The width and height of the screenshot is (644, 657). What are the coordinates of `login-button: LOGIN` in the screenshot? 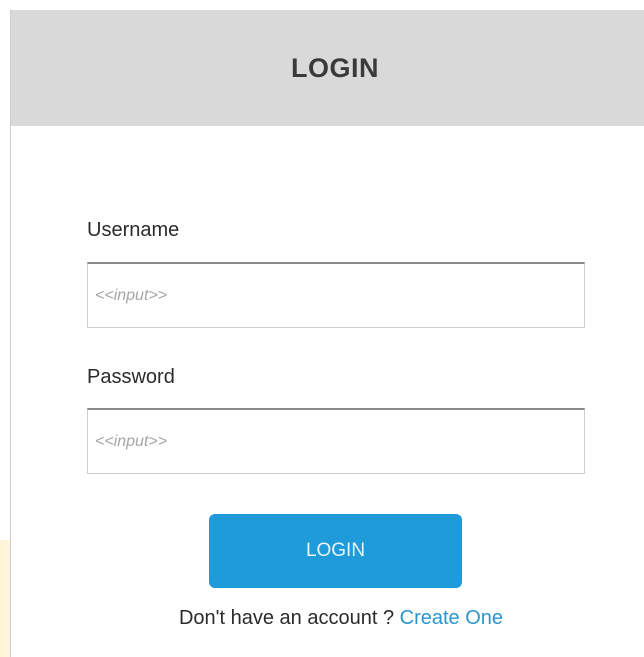 It's located at (335, 551).